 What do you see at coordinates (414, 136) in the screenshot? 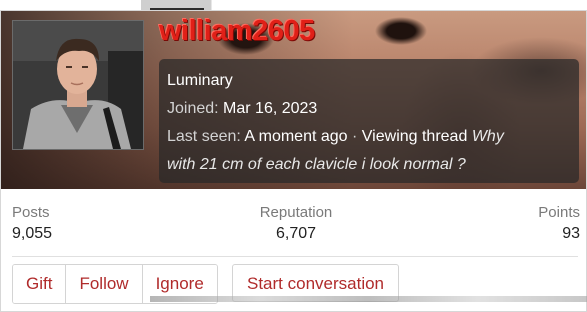
I see `activity-label: Viewing thread` at bounding box center [414, 136].